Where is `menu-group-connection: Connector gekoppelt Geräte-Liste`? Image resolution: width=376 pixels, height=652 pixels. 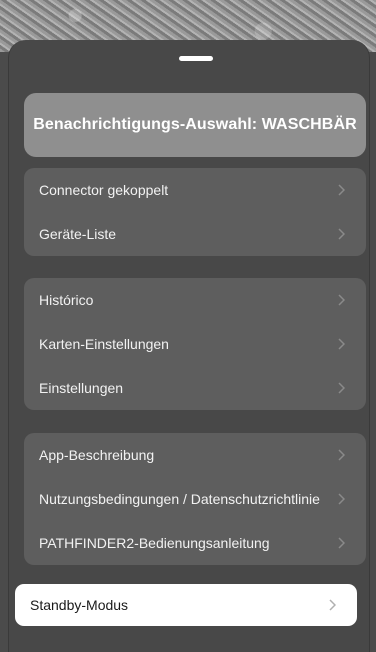 menu-group-connection: Connector gekoppelt Geräte-Liste is located at coordinates (195, 212).